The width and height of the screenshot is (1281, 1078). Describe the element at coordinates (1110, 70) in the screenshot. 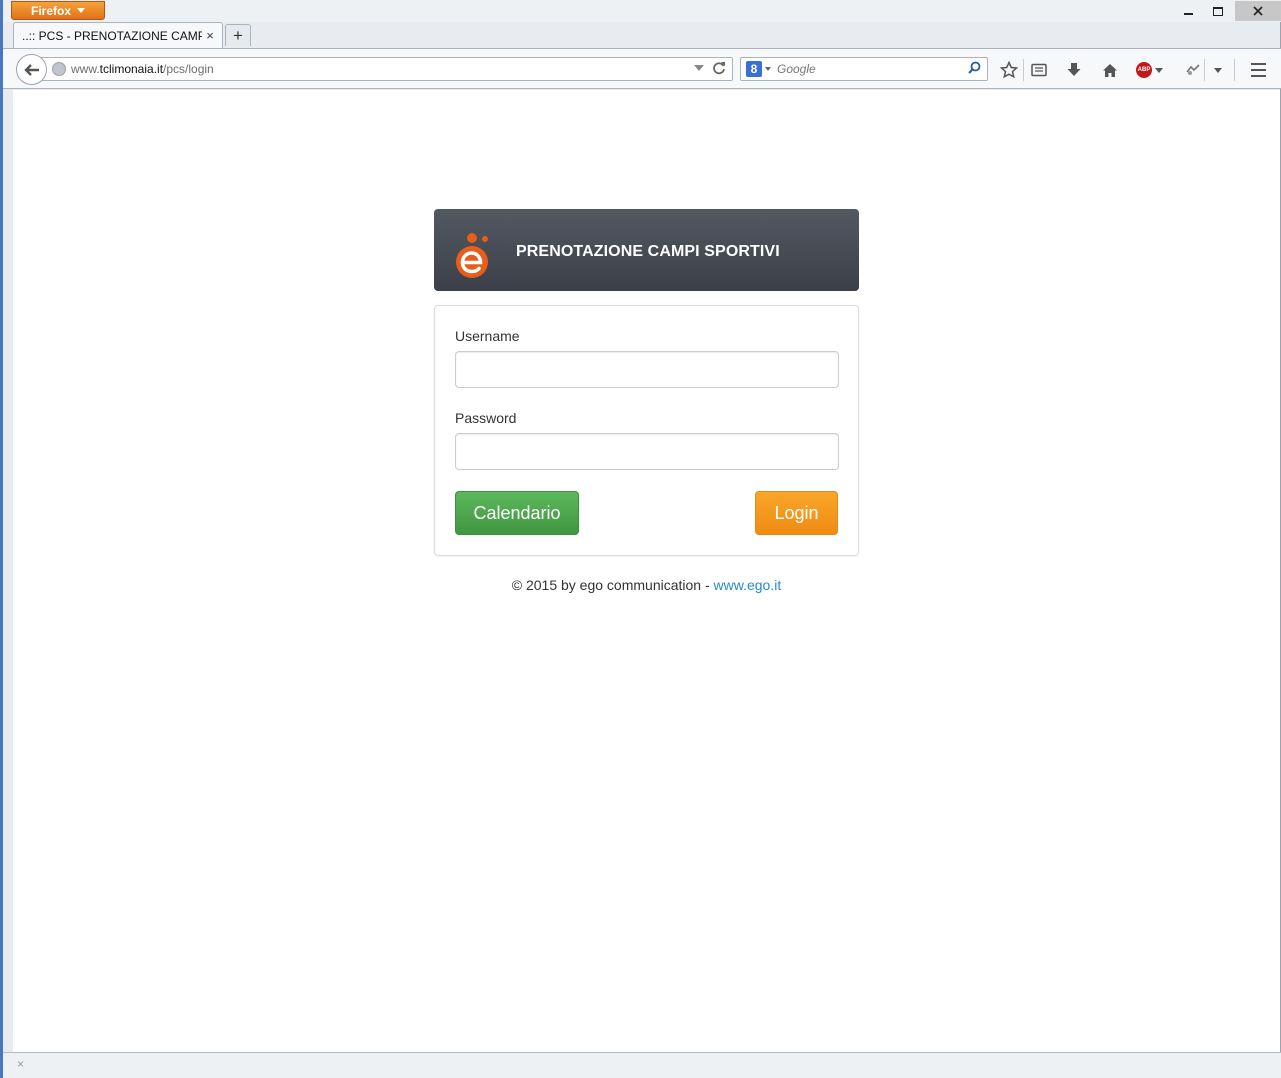

I see `home-icon` at that location.